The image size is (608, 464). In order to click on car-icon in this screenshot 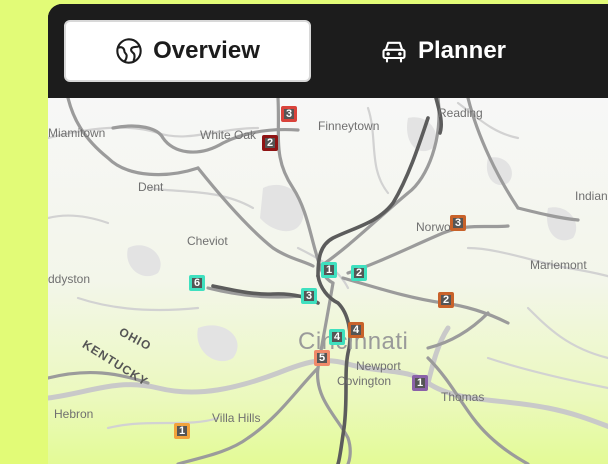, I will do `click(394, 52)`.